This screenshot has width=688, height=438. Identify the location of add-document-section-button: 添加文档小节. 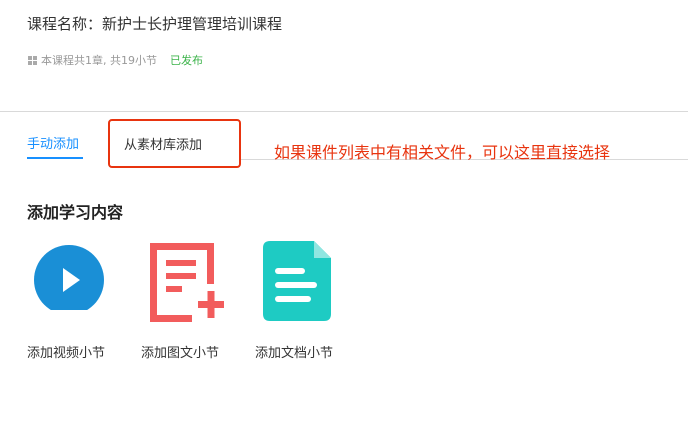
(300, 303).